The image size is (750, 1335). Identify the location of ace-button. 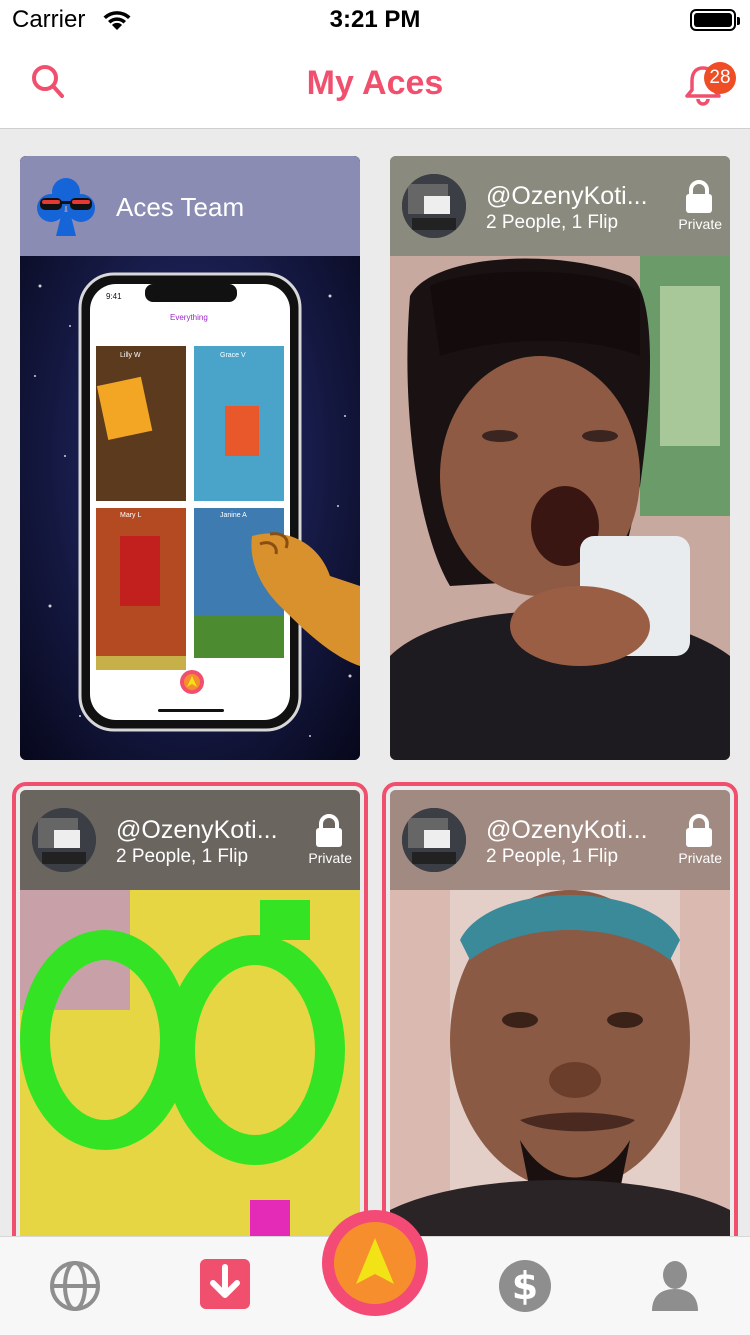
(375, 1263).